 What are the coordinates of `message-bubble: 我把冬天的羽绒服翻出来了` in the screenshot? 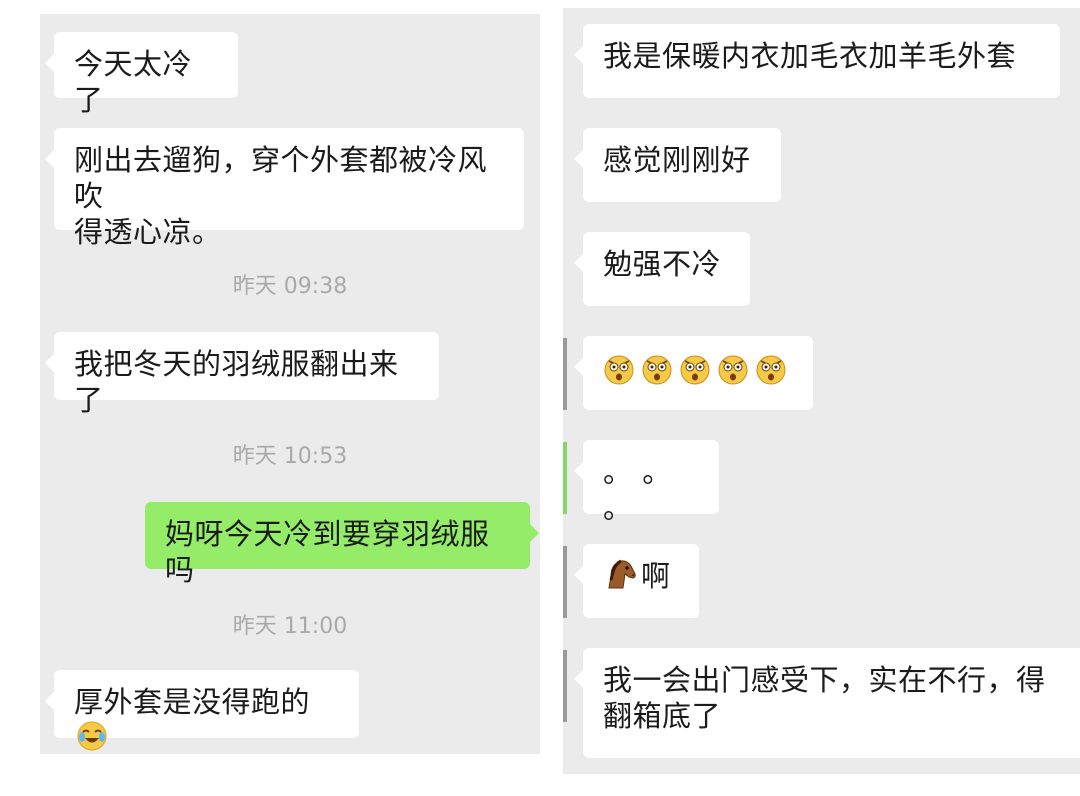 It's located at (242, 374).